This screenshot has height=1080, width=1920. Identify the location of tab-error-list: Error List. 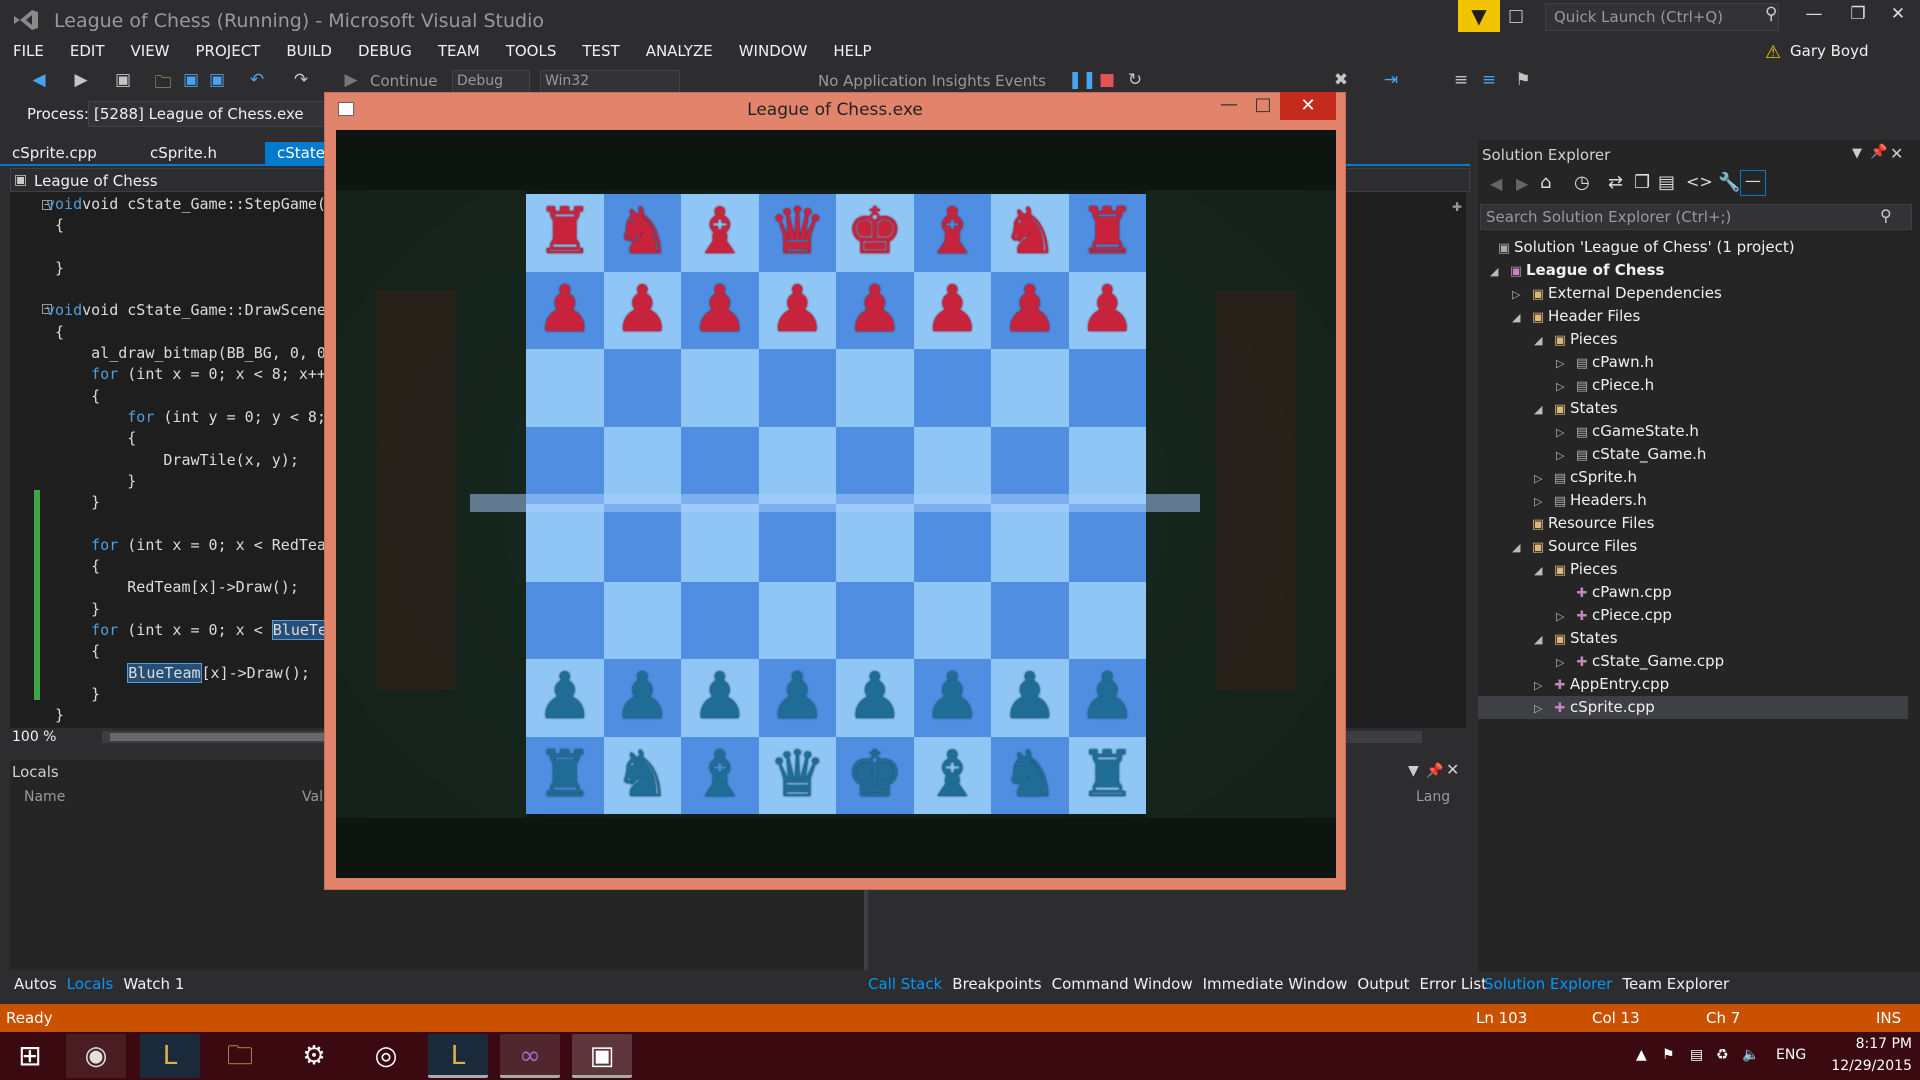
(1454, 984).